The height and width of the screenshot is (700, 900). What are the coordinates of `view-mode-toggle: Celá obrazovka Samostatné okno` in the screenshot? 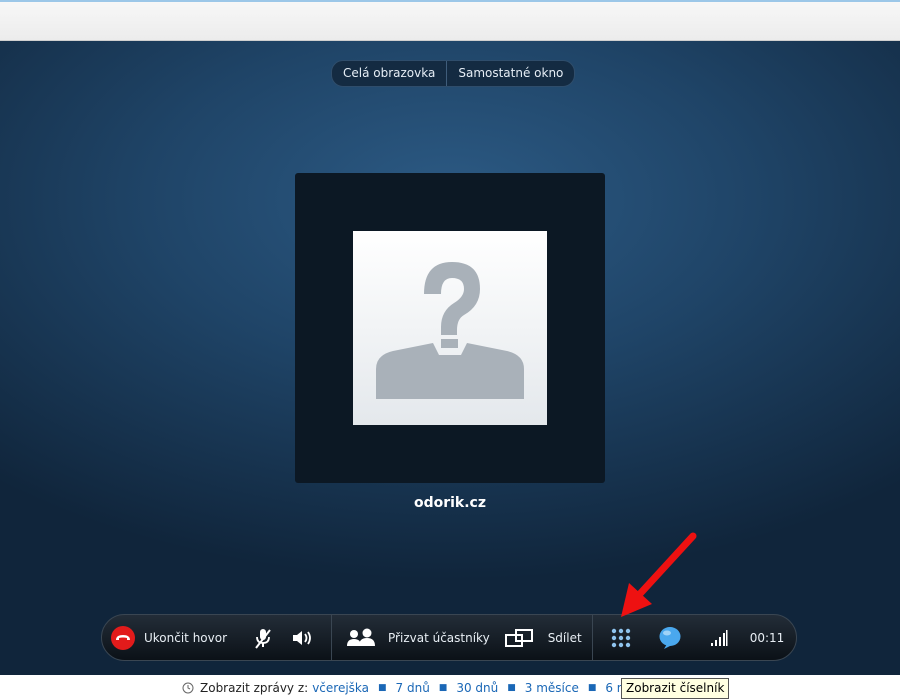 It's located at (453, 73).